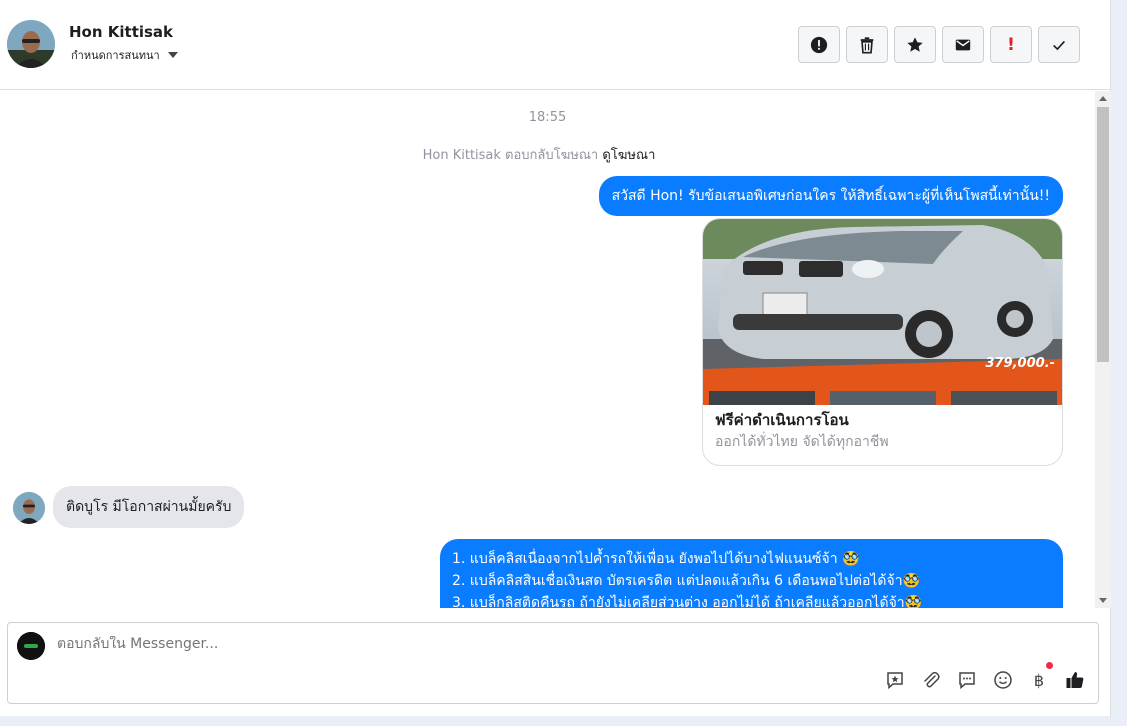 The height and width of the screenshot is (726, 1127). What do you see at coordinates (985, 676) in the screenshot?
I see `composer-toolbar: ฿` at bounding box center [985, 676].